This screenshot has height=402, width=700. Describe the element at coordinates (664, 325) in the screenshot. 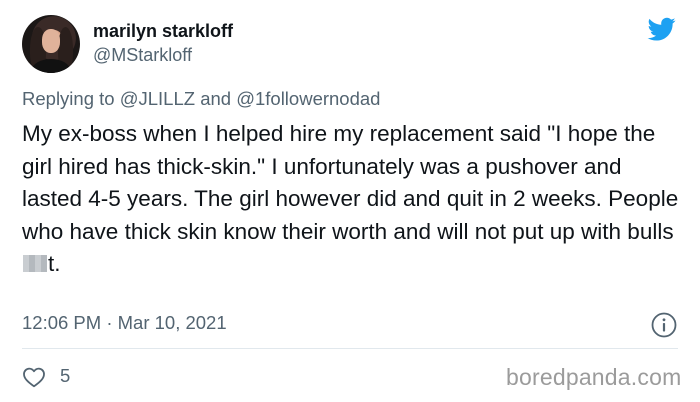

I see `info-icon` at that location.